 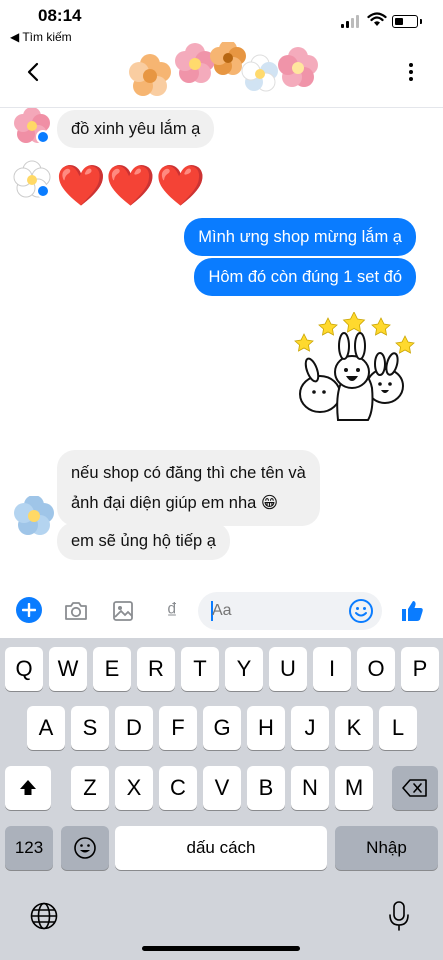 I want to click on status-bar: 08:14 ◀ Tìm kiếm, so click(x=221, y=24).